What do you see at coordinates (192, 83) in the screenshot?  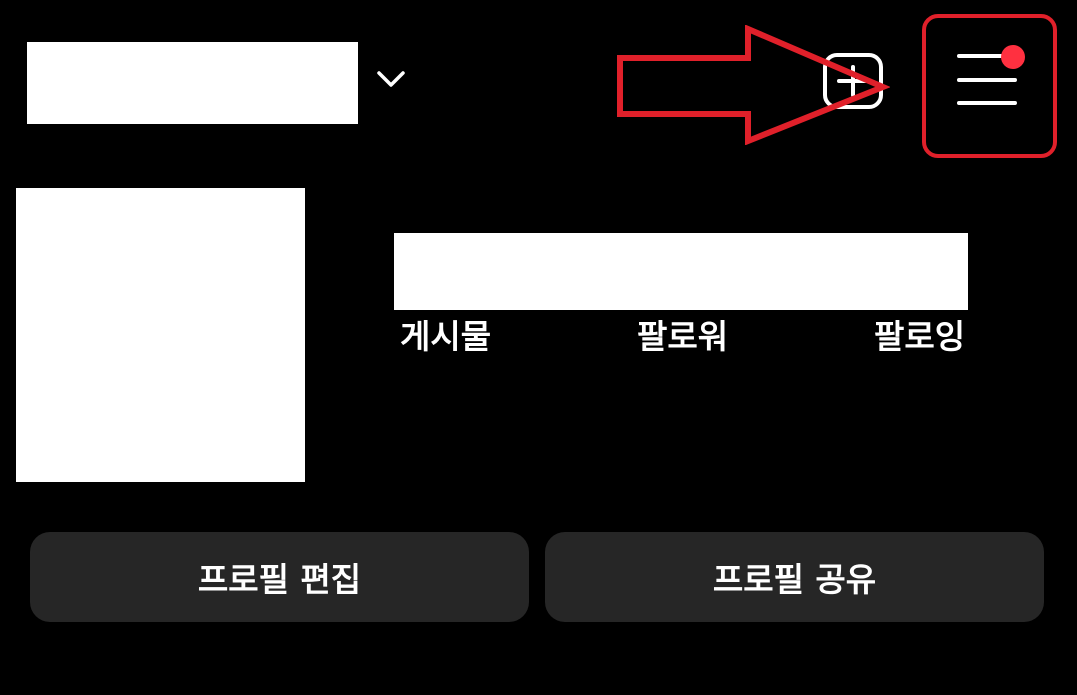 I see `username-redacted` at bounding box center [192, 83].